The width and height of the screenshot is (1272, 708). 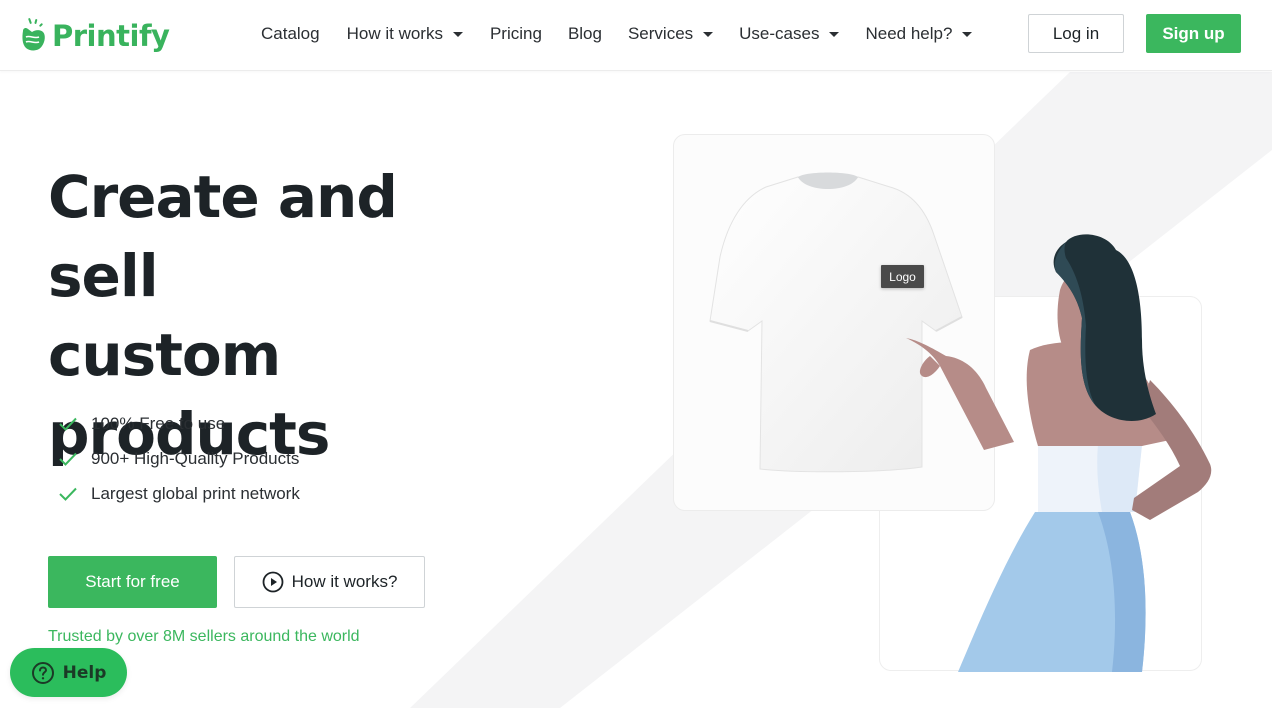 I want to click on nav-services: Services, so click(x=670, y=34).